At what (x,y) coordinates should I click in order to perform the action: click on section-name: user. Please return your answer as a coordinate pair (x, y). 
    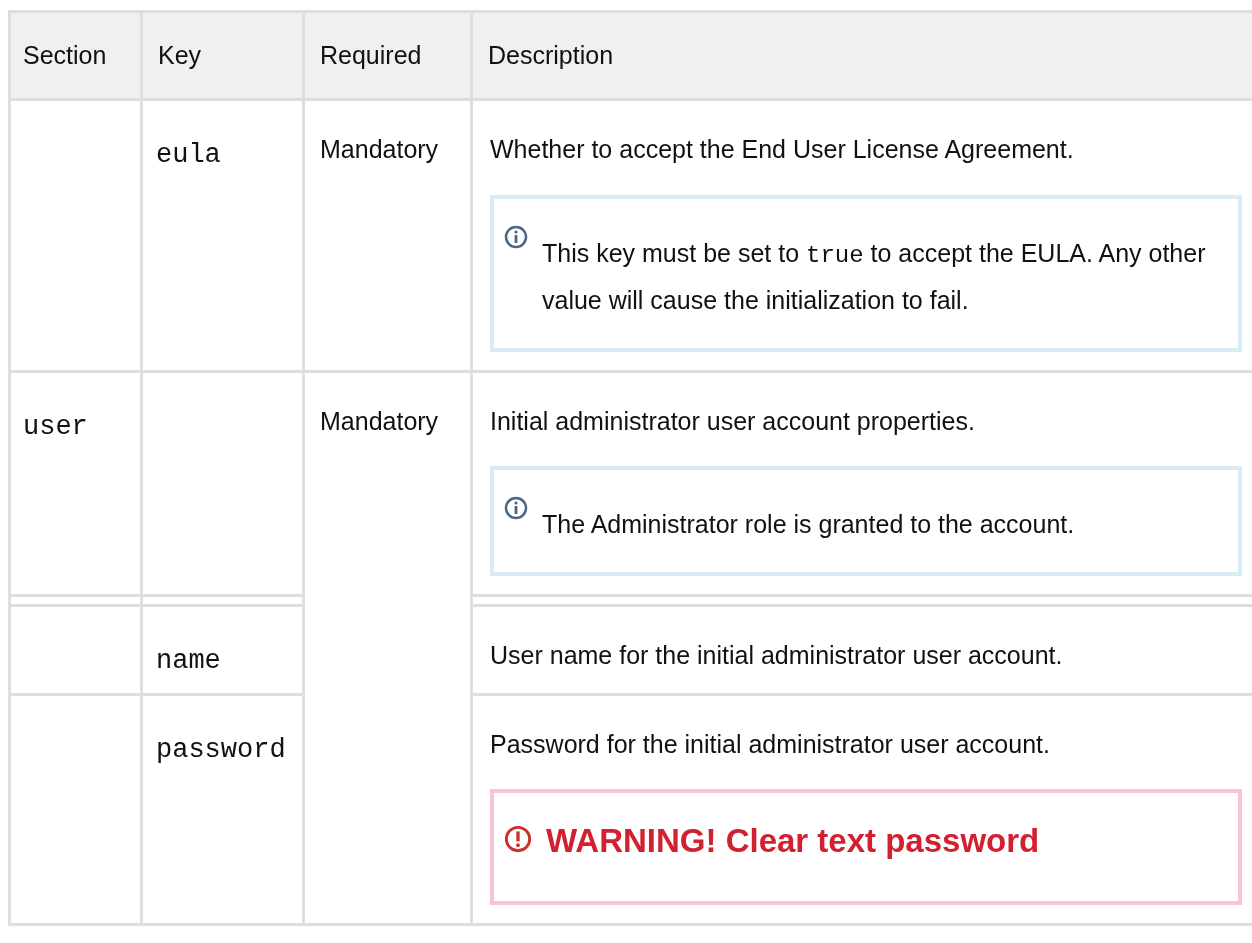
    Looking at the image, I should click on (55, 426).